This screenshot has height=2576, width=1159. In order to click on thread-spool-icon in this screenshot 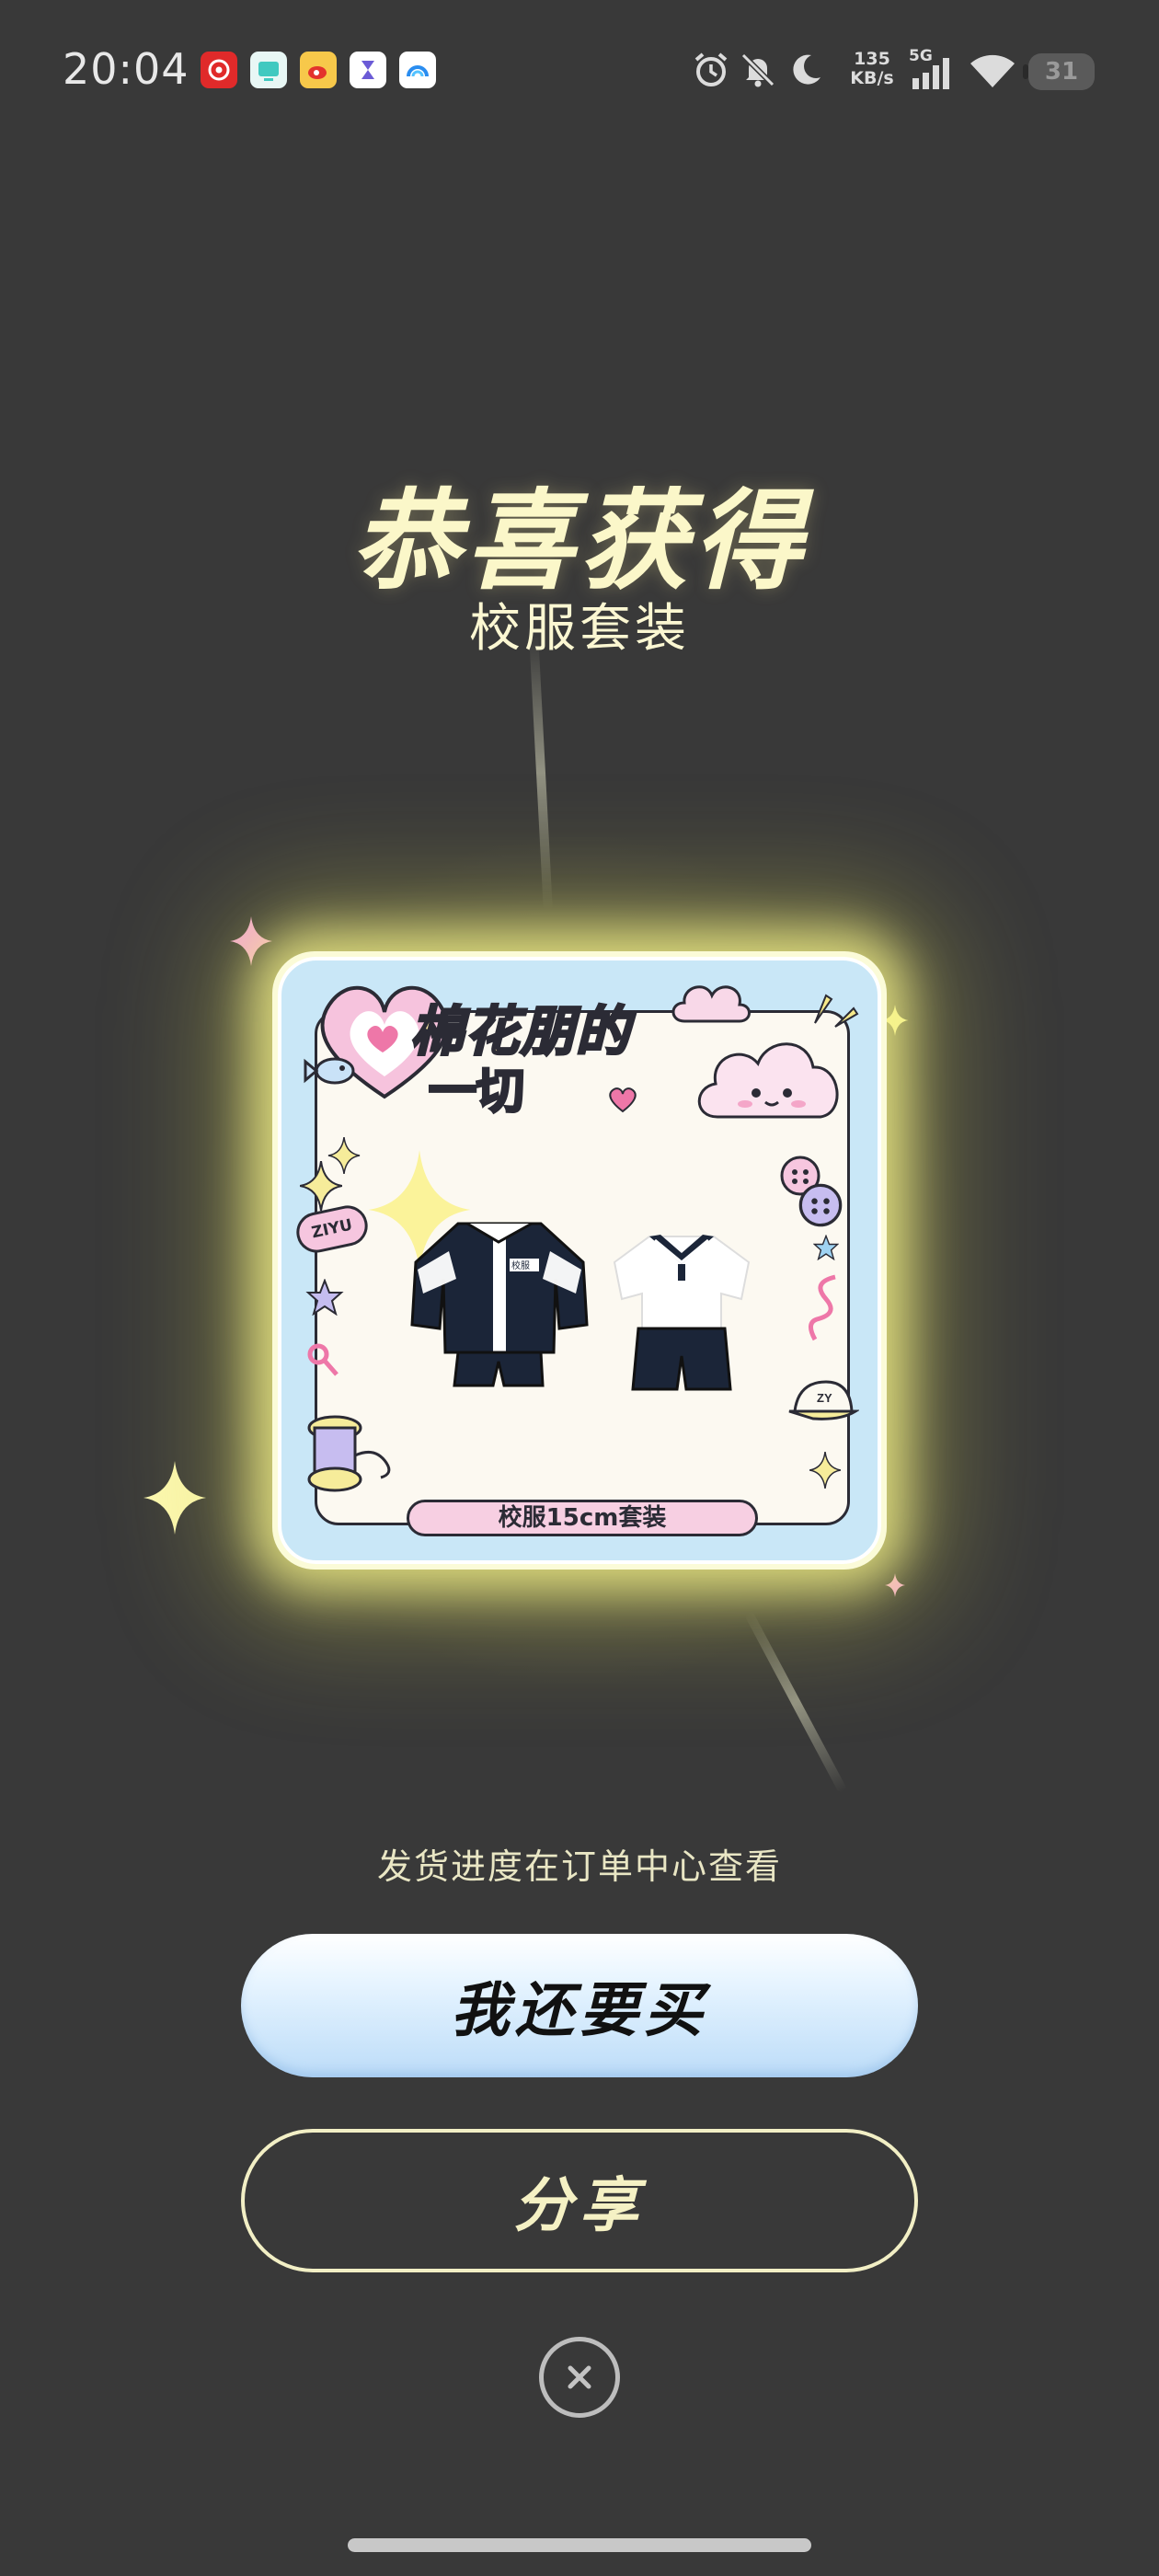, I will do `click(349, 1453)`.